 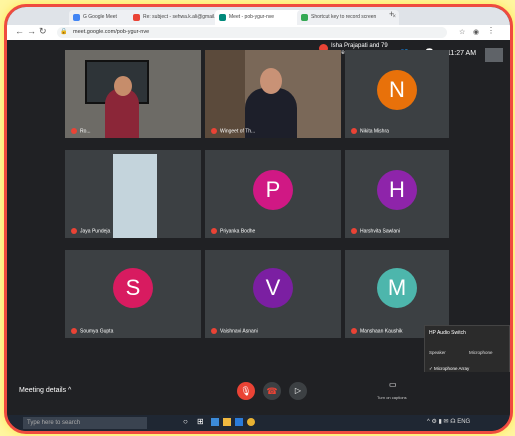 What do you see at coordinates (19, 31) in the screenshot?
I see `back-icon: ←` at bounding box center [19, 31].